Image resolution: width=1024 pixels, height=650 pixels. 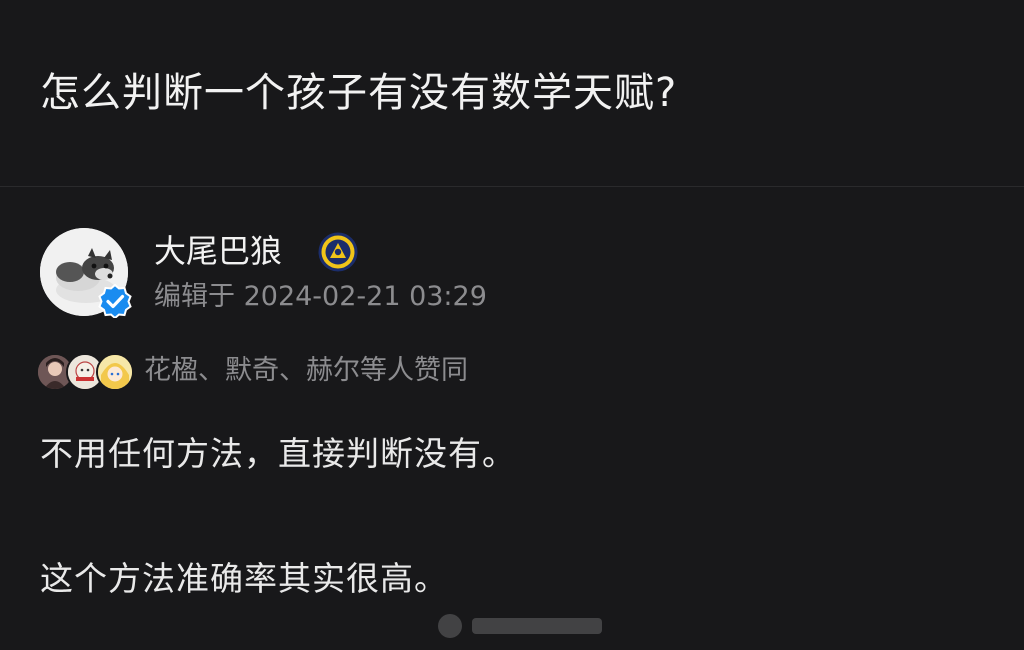 I want to click on question-title: 怎么判断一个孩子有没有数学天赋?, so click(x=358, y=93).